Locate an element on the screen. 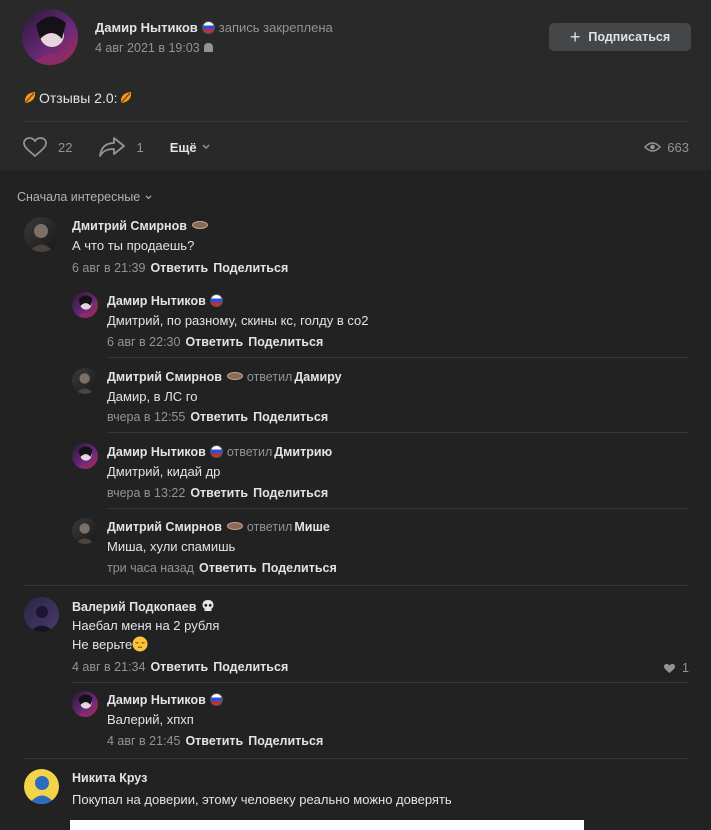 This screenshot has height=830, width=711. comment-date: вчера в 12:55 is located at coordinates (146, 417).